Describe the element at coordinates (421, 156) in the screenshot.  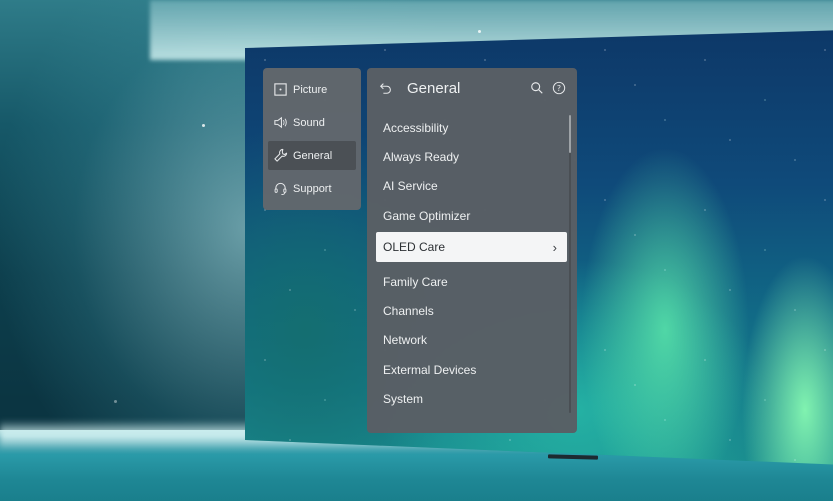
I see `menu-item-label: Always Ready` at that location.